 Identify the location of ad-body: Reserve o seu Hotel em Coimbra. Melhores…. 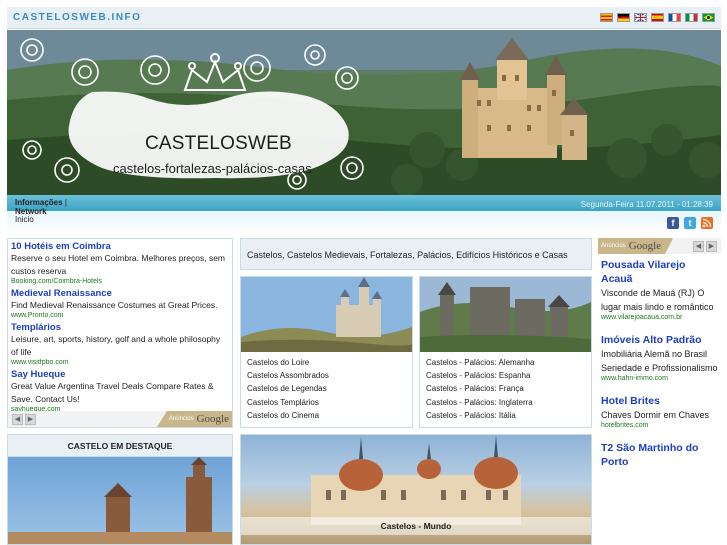
(118, 264).